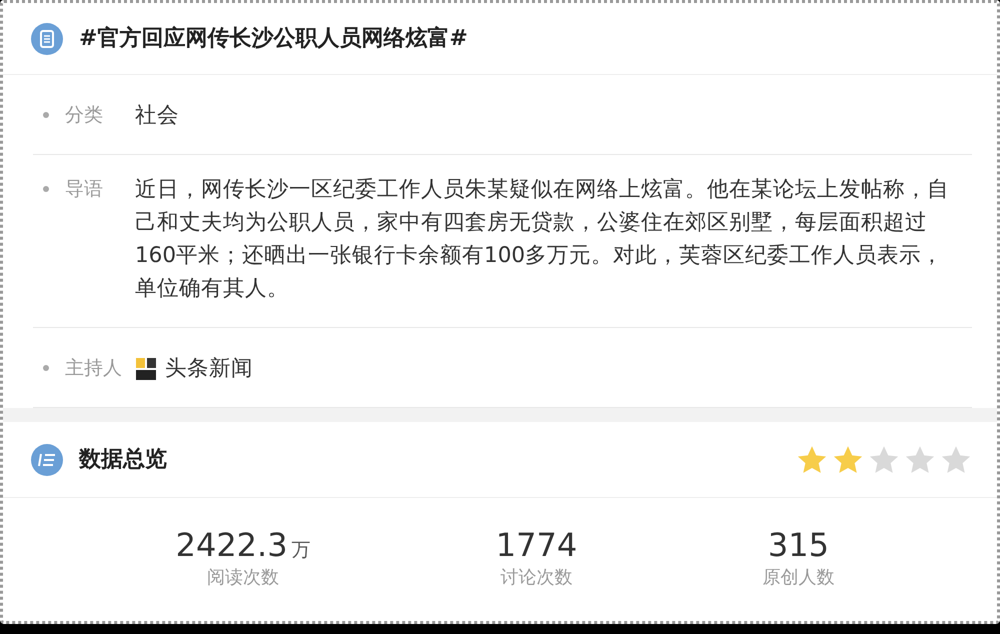 The width and height of the screenshot is (1000, 634). I want to click on field-label: 主持人, so click(94, 368).